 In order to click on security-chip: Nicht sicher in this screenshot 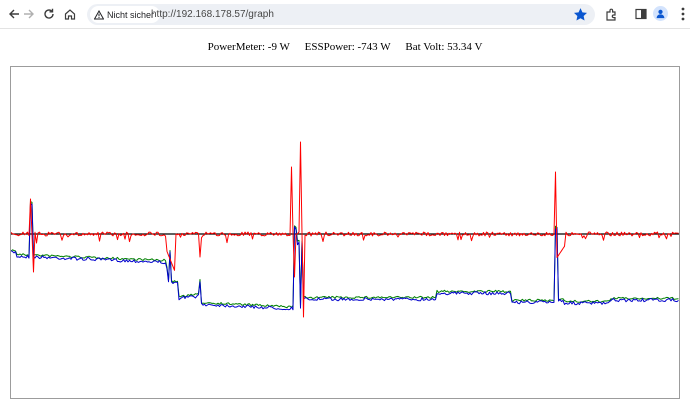, I will do `click(125, 14)`.